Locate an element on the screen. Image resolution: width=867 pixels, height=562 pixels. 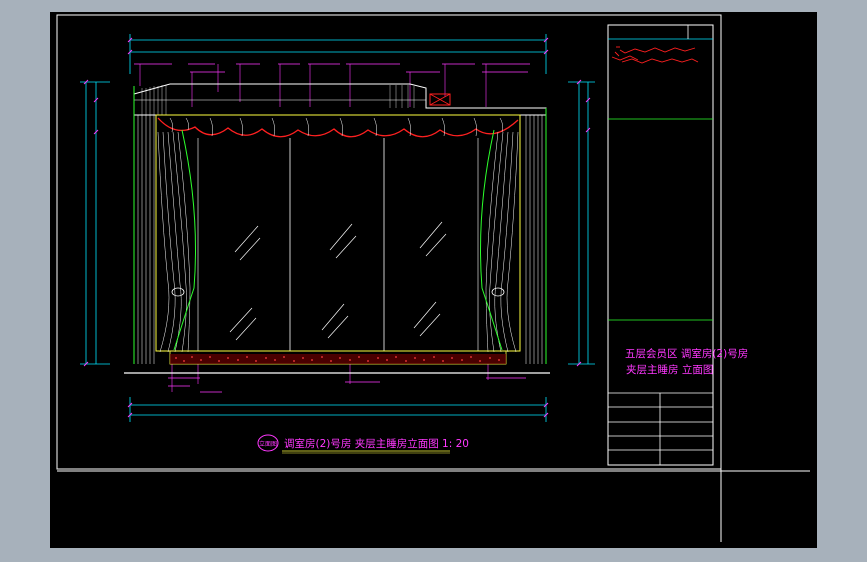
caption-title: 调室房(2)号房 夹层主睡房立面图 1: 20 is located at coordinates (376, 443).